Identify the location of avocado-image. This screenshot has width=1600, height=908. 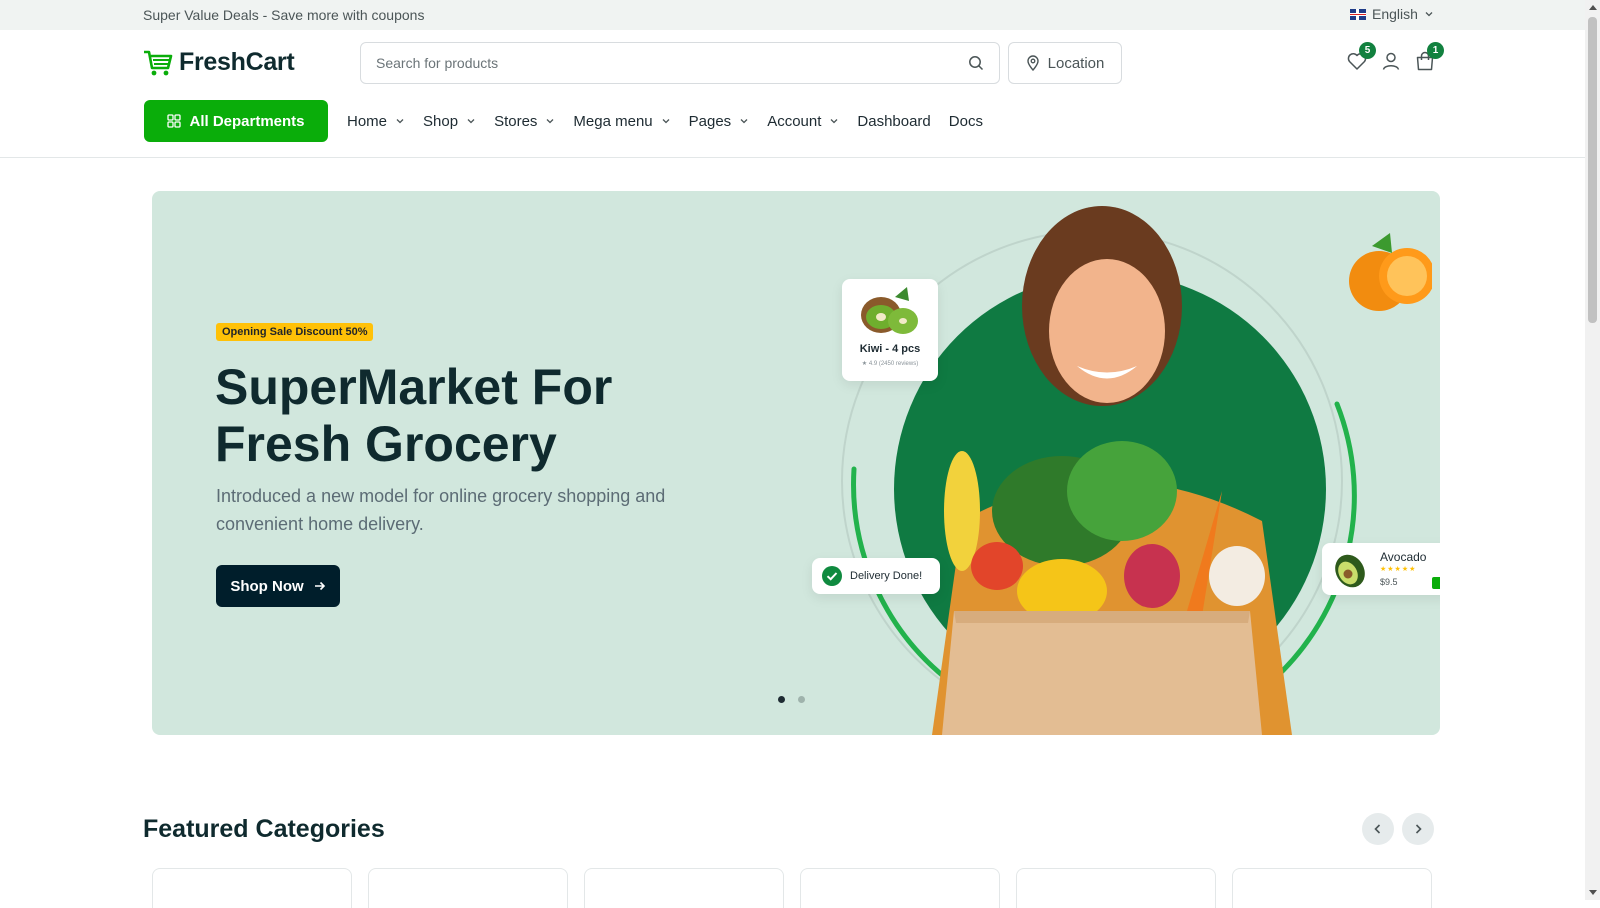
(1350, 571).